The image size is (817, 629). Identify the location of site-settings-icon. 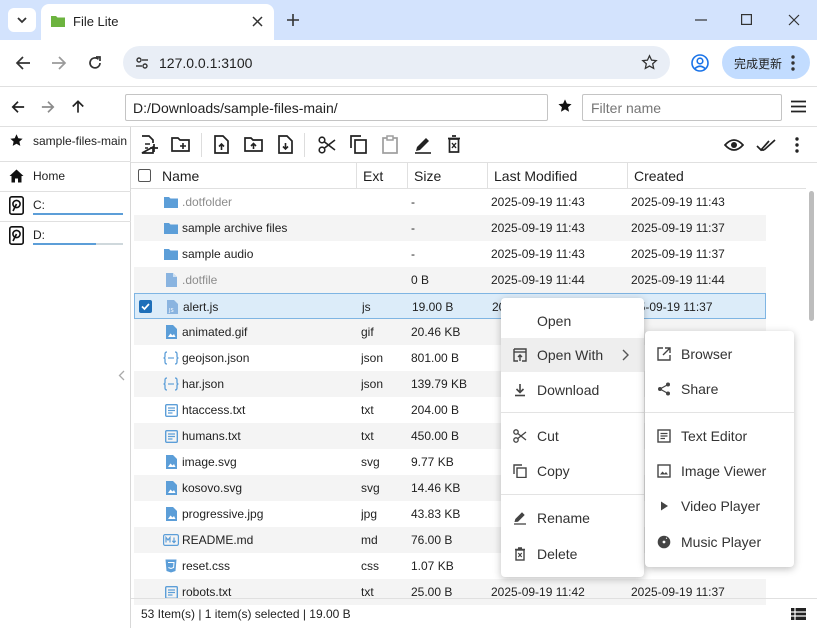
(142, 63).